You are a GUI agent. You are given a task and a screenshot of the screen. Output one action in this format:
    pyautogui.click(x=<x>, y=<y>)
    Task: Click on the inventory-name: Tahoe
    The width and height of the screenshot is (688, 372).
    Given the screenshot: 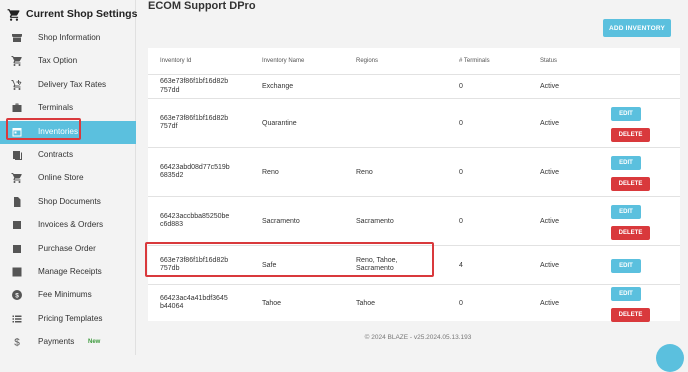 What is the action you would take?
    pyautogui.click(x=272, y=303)
    